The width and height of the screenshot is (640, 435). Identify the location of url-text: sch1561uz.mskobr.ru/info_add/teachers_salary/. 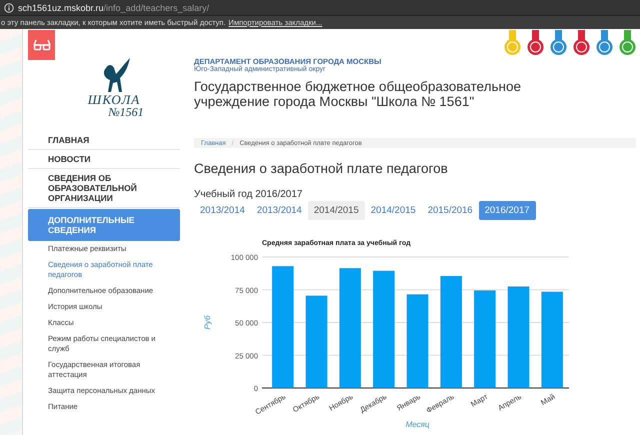
(114, 7).